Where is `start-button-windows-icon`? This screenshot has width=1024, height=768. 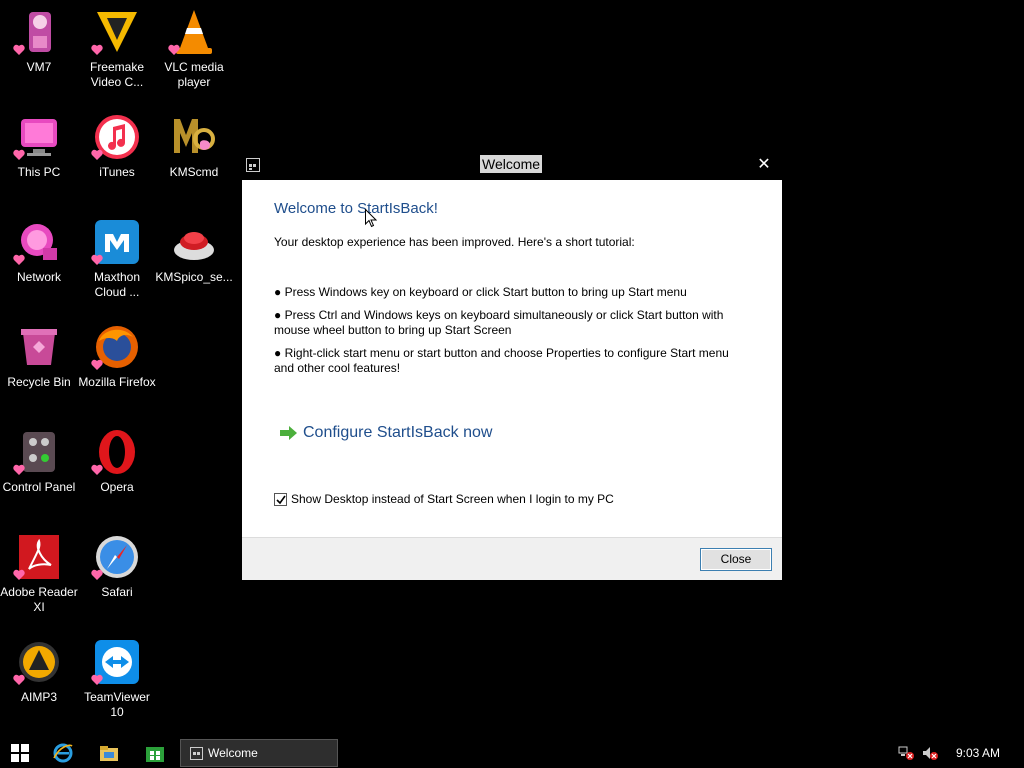 start-button-windows-icon is located at coordinates (20, 753).